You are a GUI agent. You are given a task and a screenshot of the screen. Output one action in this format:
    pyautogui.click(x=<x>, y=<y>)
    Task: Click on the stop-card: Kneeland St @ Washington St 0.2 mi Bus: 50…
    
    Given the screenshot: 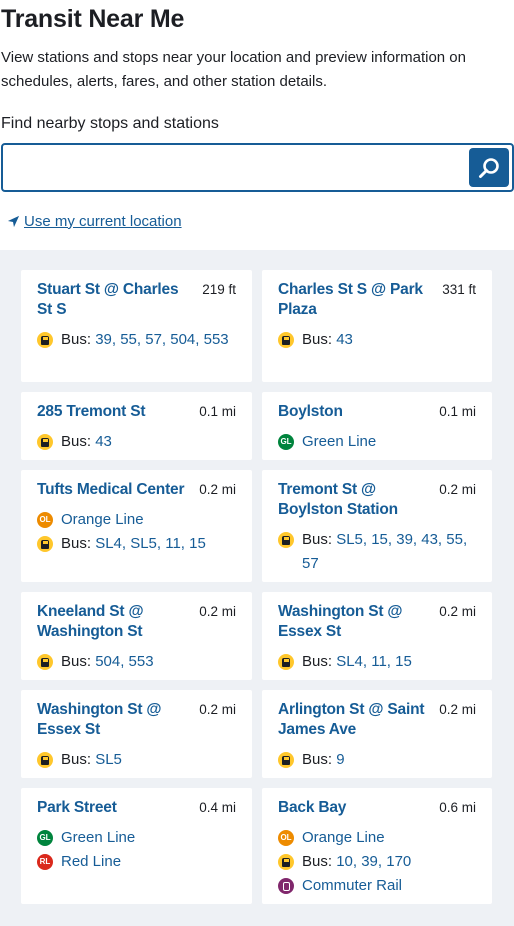 What is the action you would take?
    pyautogui.click(x=136, y=636)
    